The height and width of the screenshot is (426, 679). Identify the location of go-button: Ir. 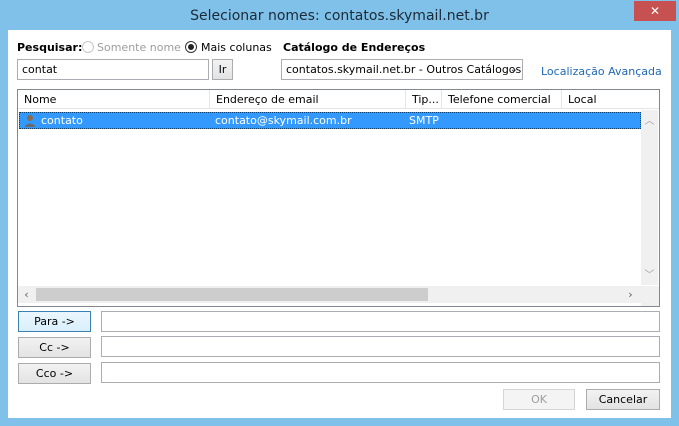
(222, 69).